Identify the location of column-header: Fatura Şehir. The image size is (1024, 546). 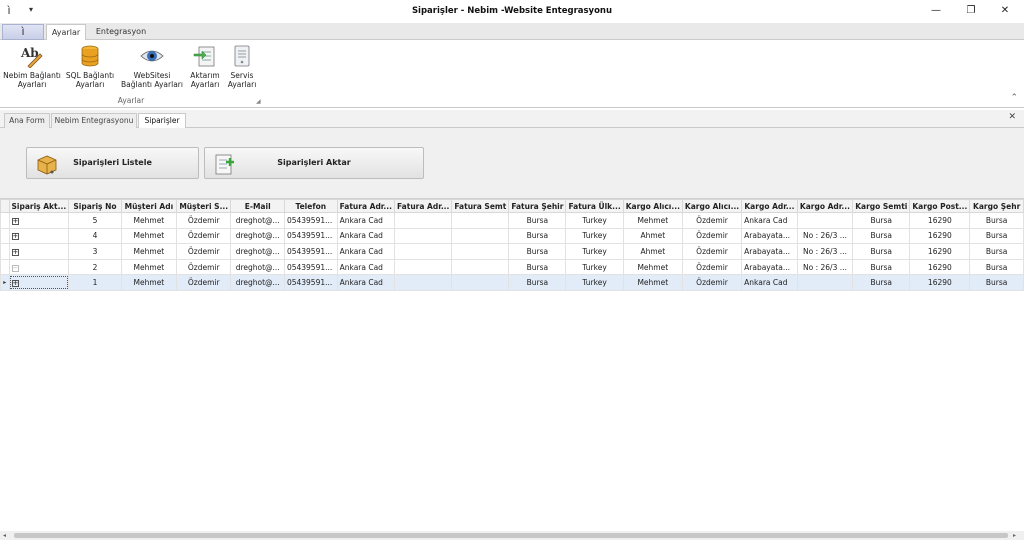
(537, 206).